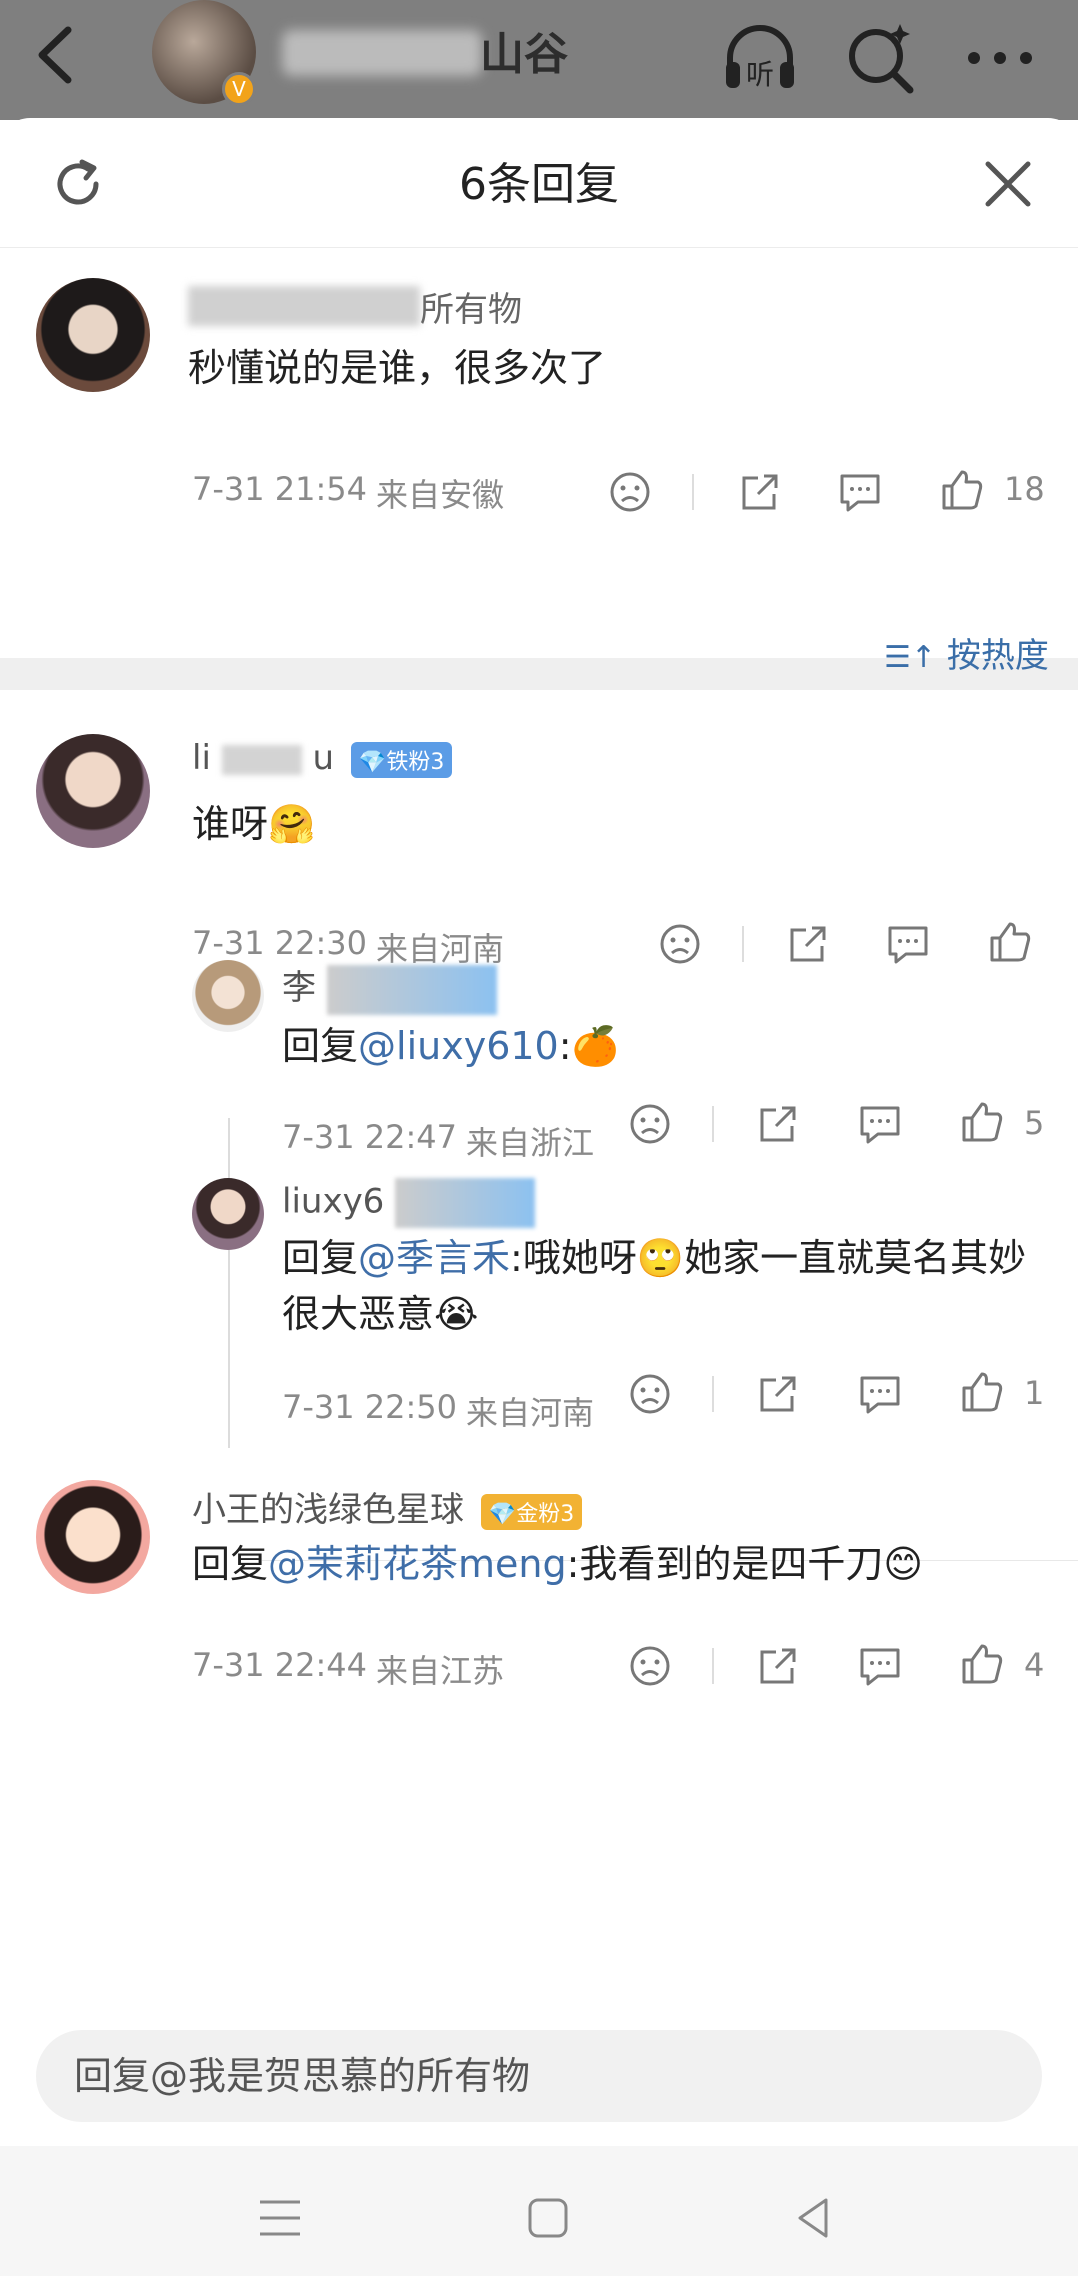  I want to click on comment-text: 谁呀🤗, so click(254, 824).